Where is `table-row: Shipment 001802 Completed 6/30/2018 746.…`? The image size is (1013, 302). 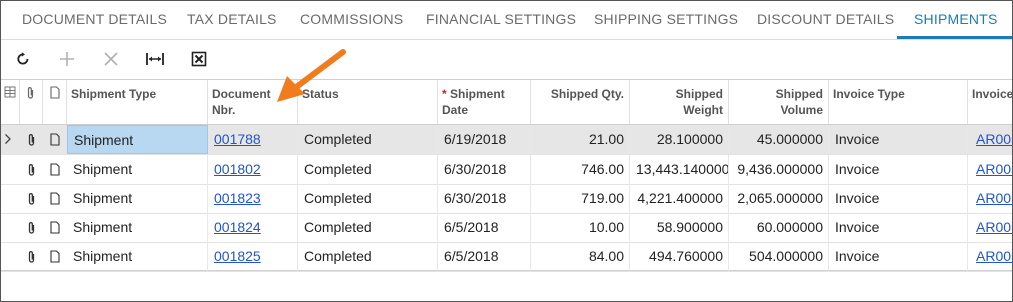
table-row: Shipment 001802 Completed 6/30/2018 746.… is located at coordinates (506, 170).